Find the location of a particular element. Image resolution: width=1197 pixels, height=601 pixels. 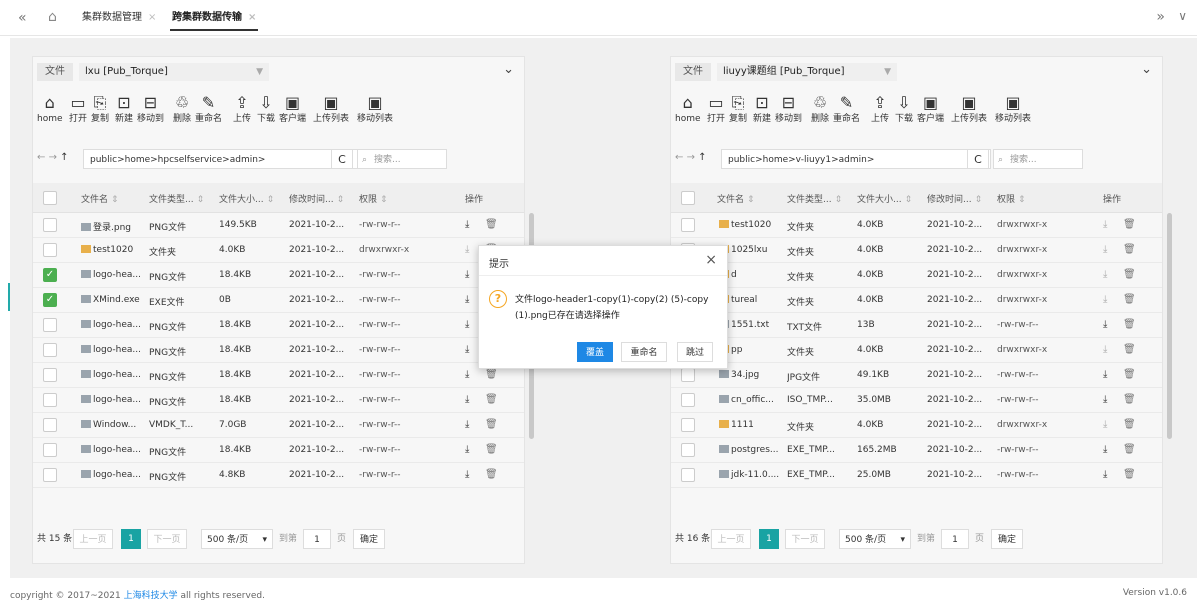

table-row: pp 文件夹 4.0KB 2021-10-2... drwxrwxr-x ⤓ 🗑 is located at coordinates (916, 350).